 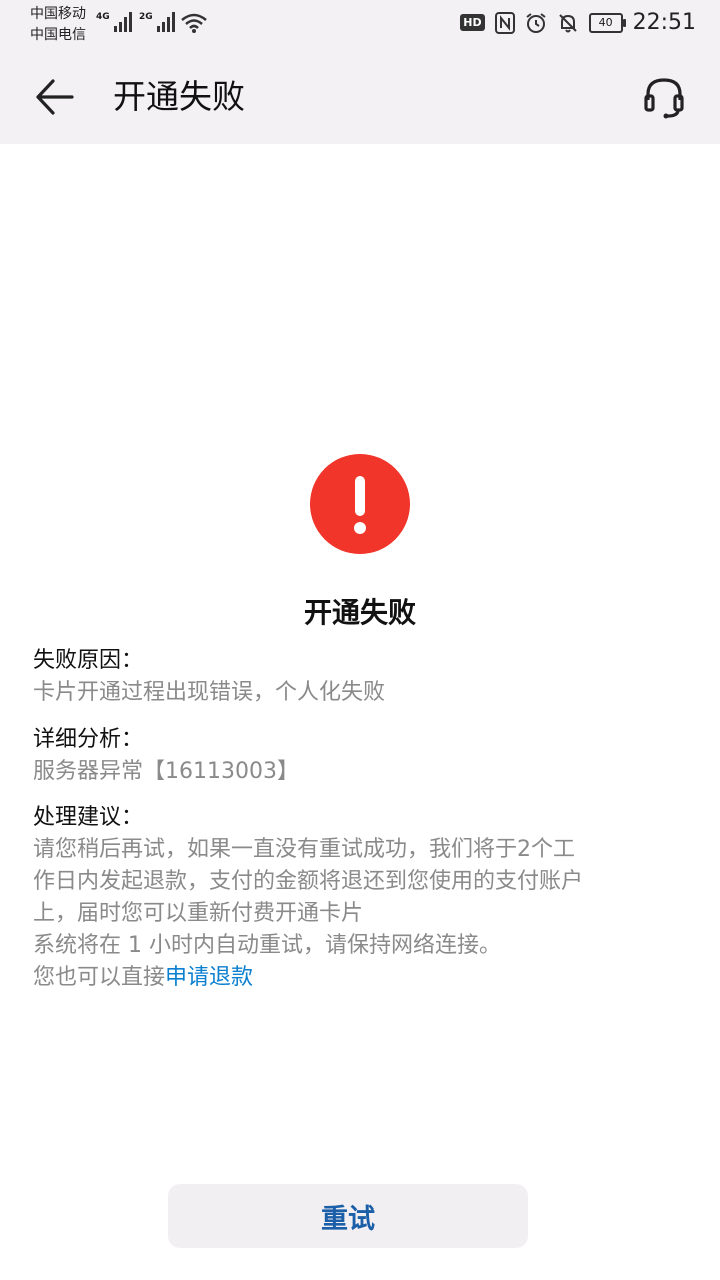 I want to click on signal-icon: 4G, so click(x=114, y=22).